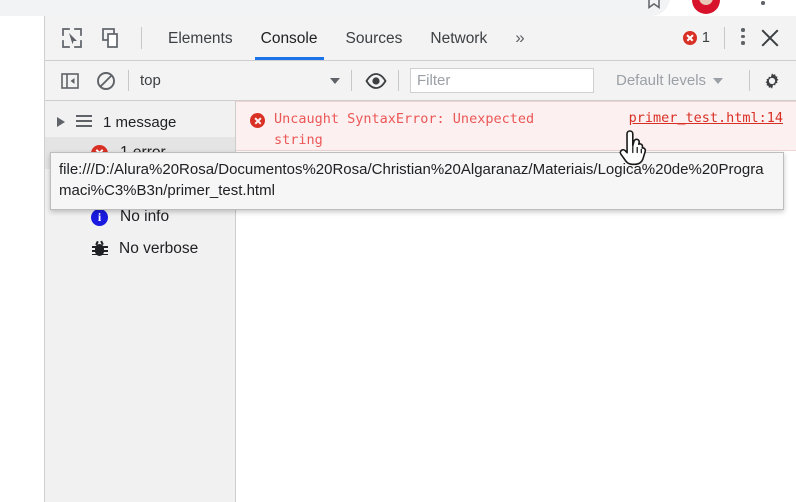 The image size is (796, 502). I want to click on bookmark-star-icon, so click(654, 5).